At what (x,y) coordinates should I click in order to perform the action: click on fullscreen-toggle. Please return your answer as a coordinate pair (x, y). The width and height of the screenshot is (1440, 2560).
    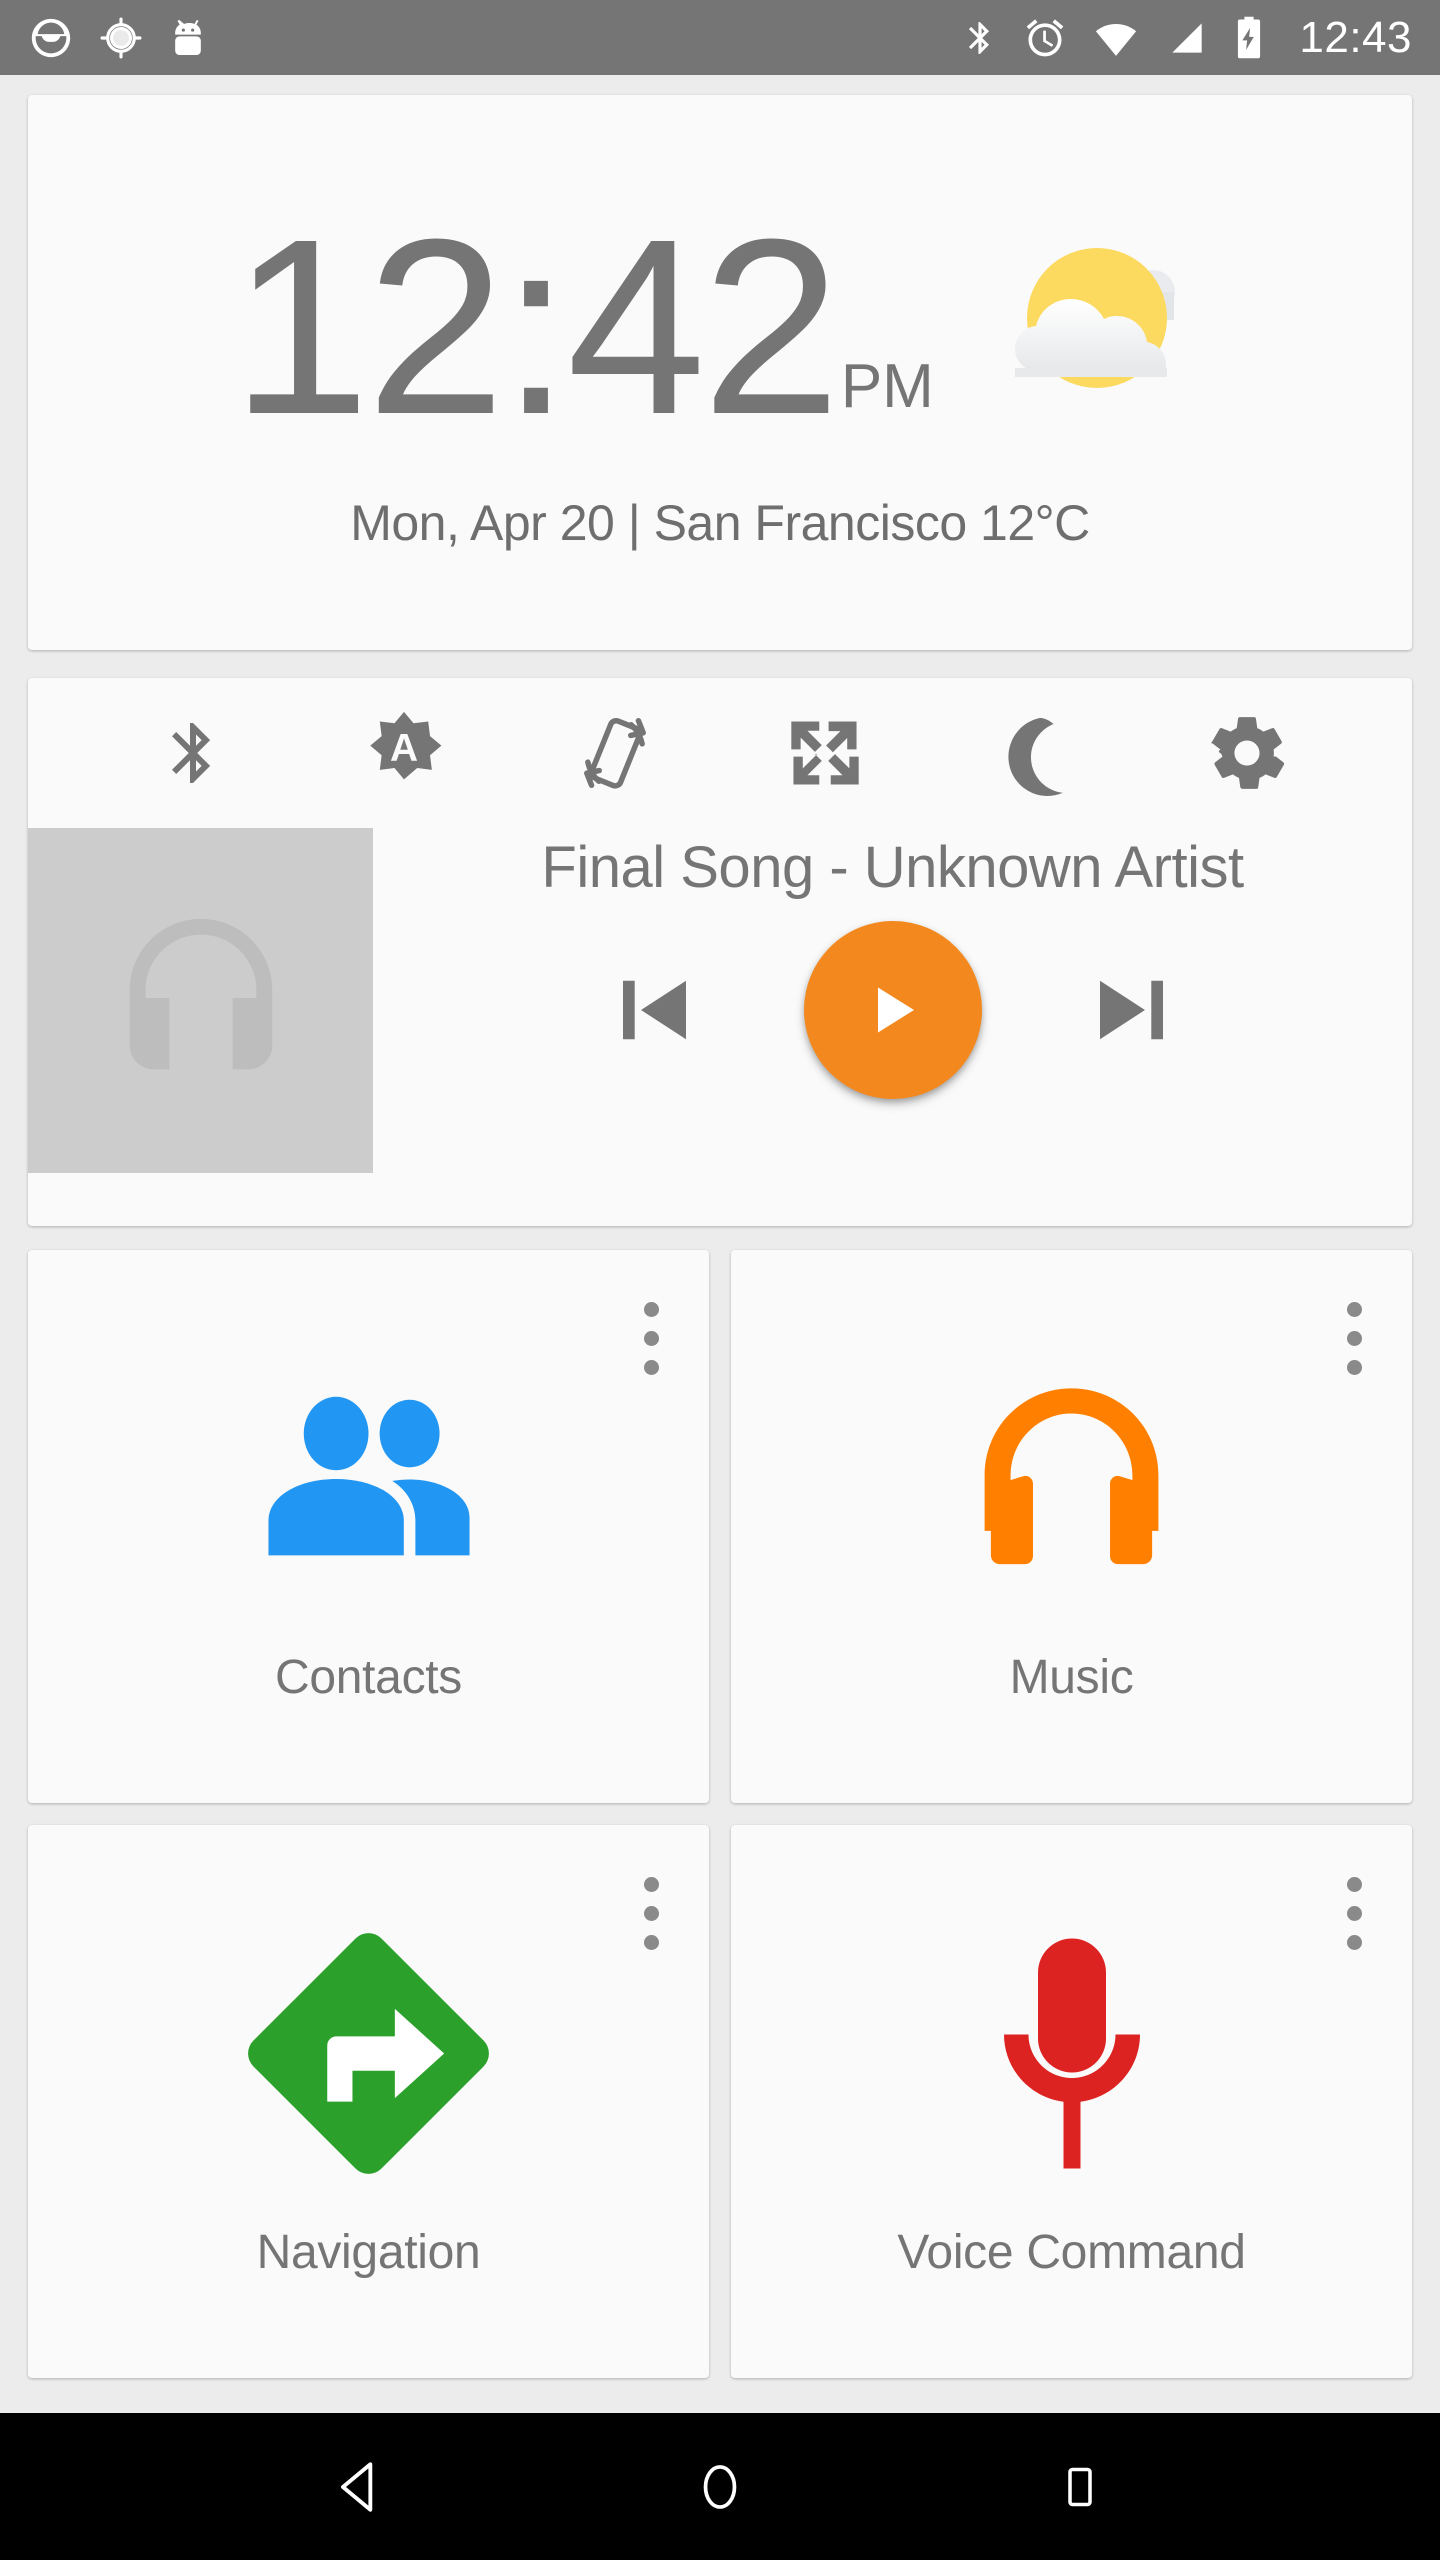
    Looking at the image, I should click on (825, 753).